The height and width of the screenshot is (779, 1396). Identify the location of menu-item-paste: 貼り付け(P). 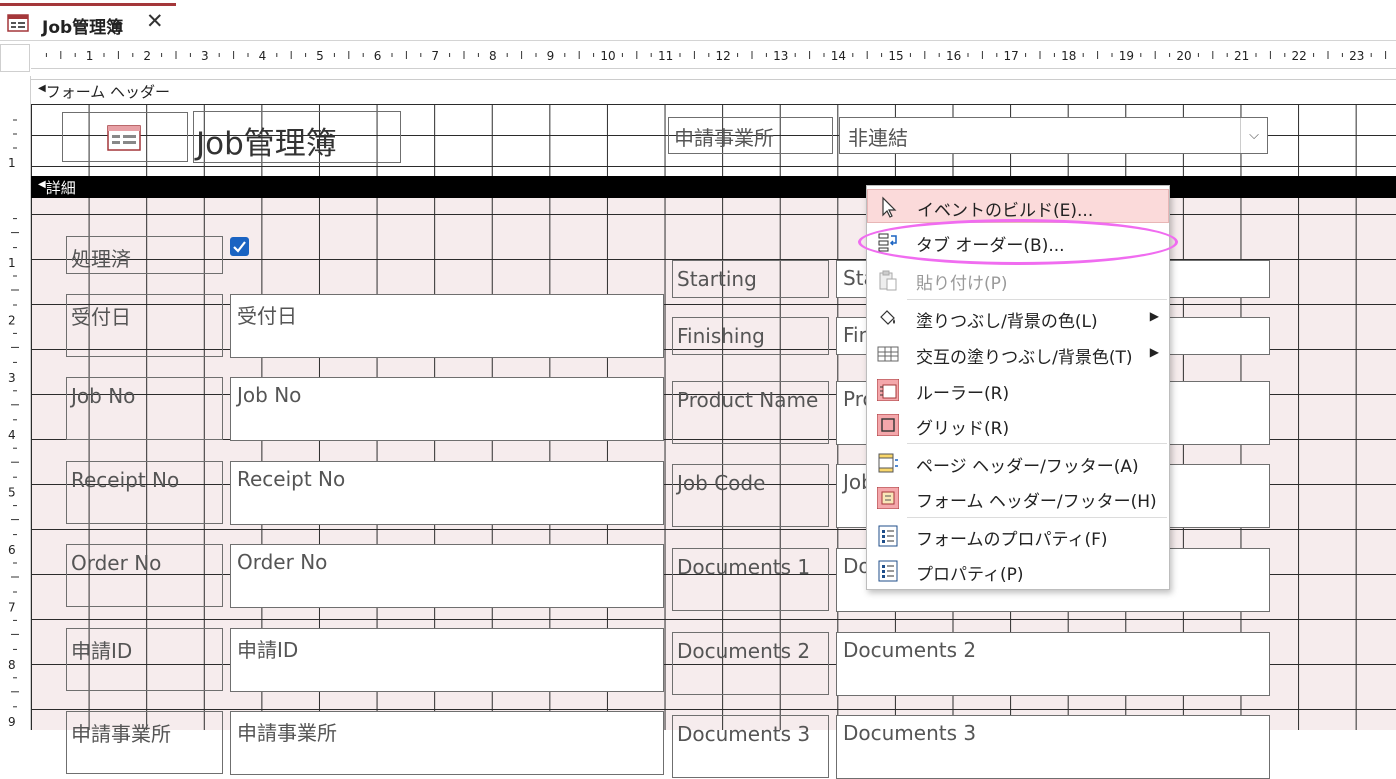
(1018, 280).